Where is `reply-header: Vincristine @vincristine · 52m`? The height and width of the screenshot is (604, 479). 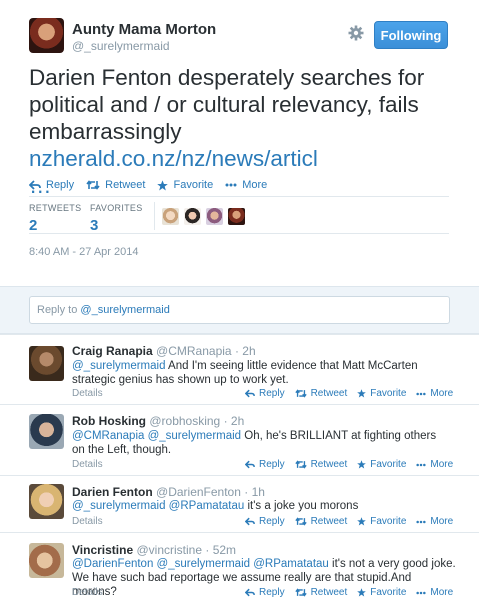
reply-header: Vincristine @vincristine · 52m is located at coordinates (154, 550).